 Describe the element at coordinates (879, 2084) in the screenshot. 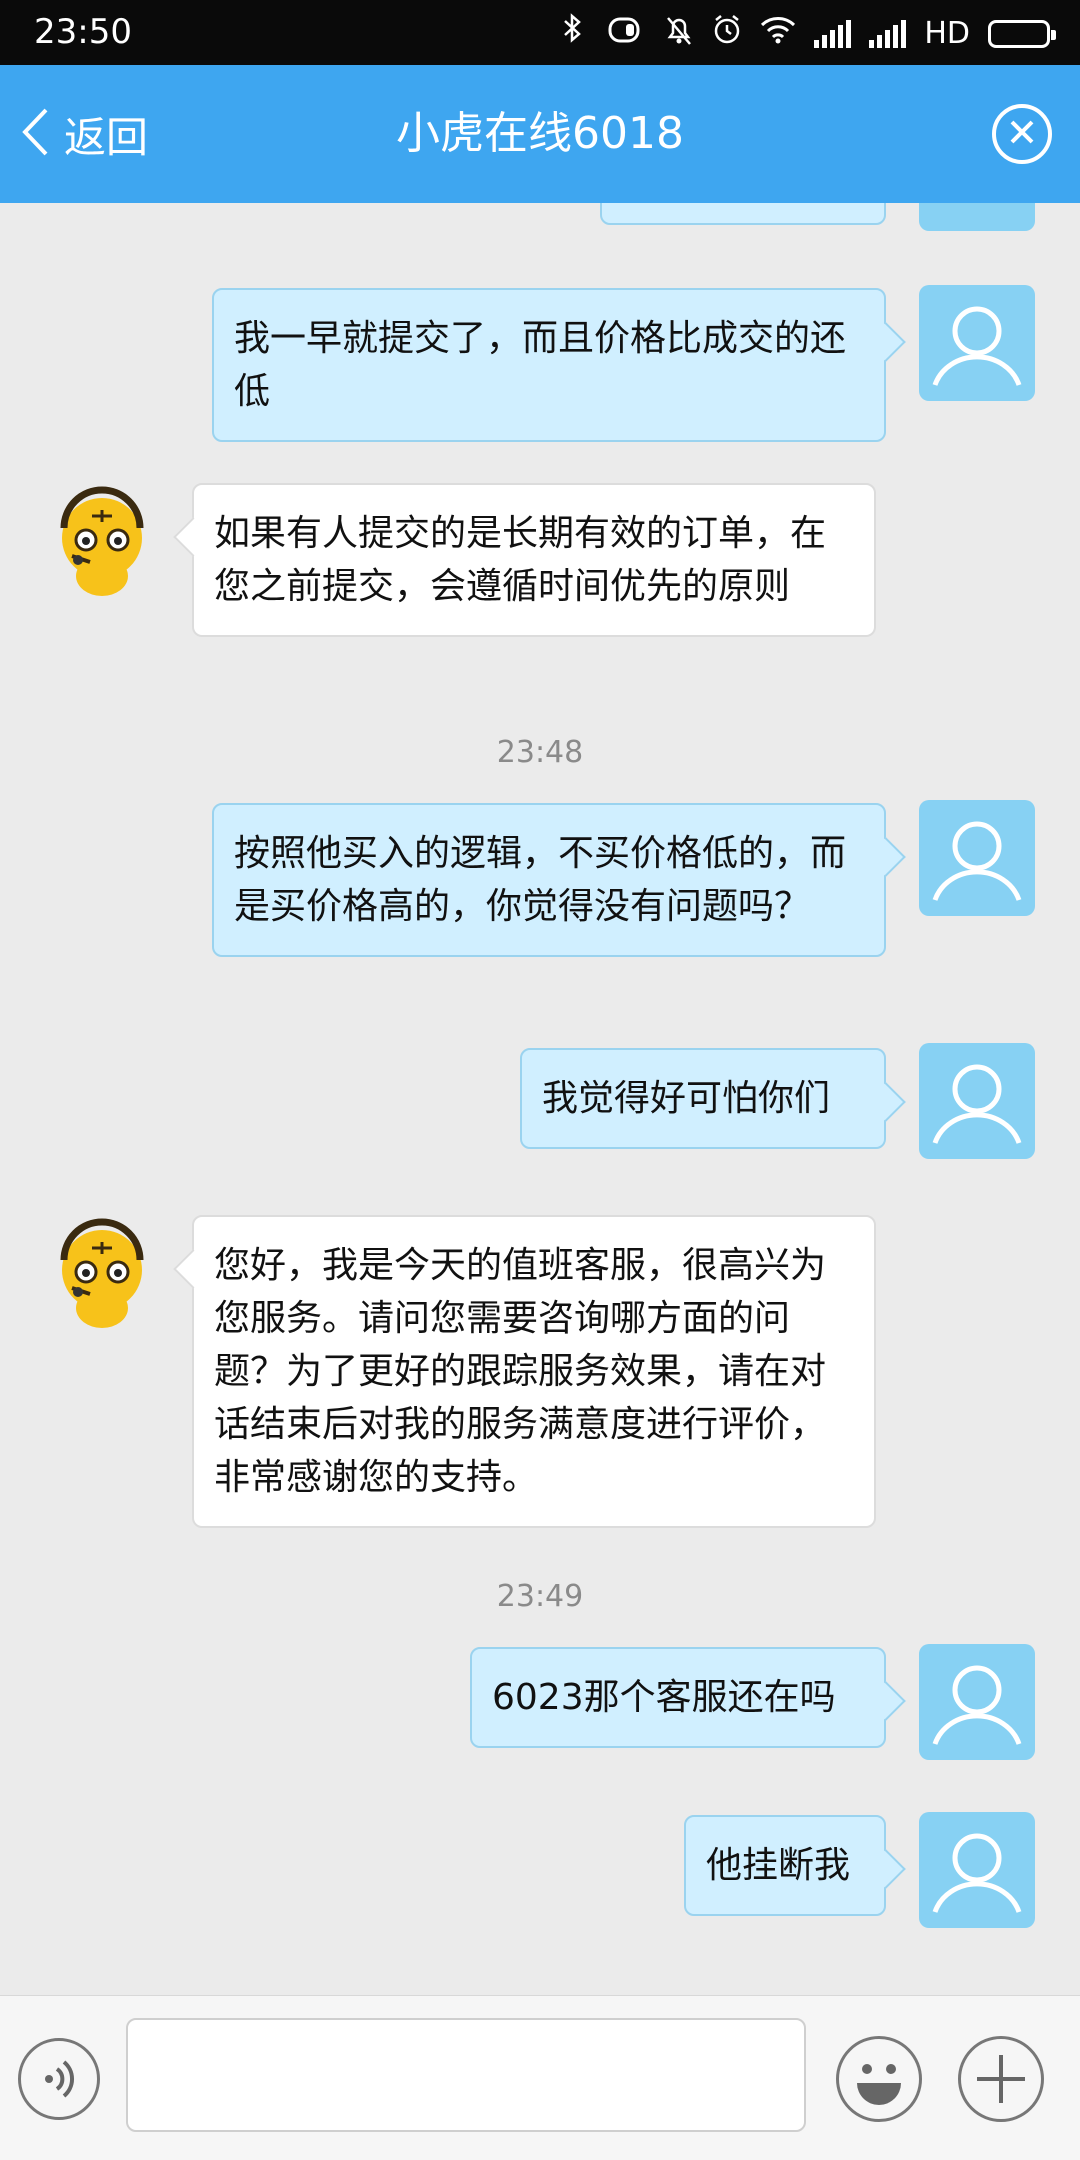

I see `emoji-smile-icon` at that location.